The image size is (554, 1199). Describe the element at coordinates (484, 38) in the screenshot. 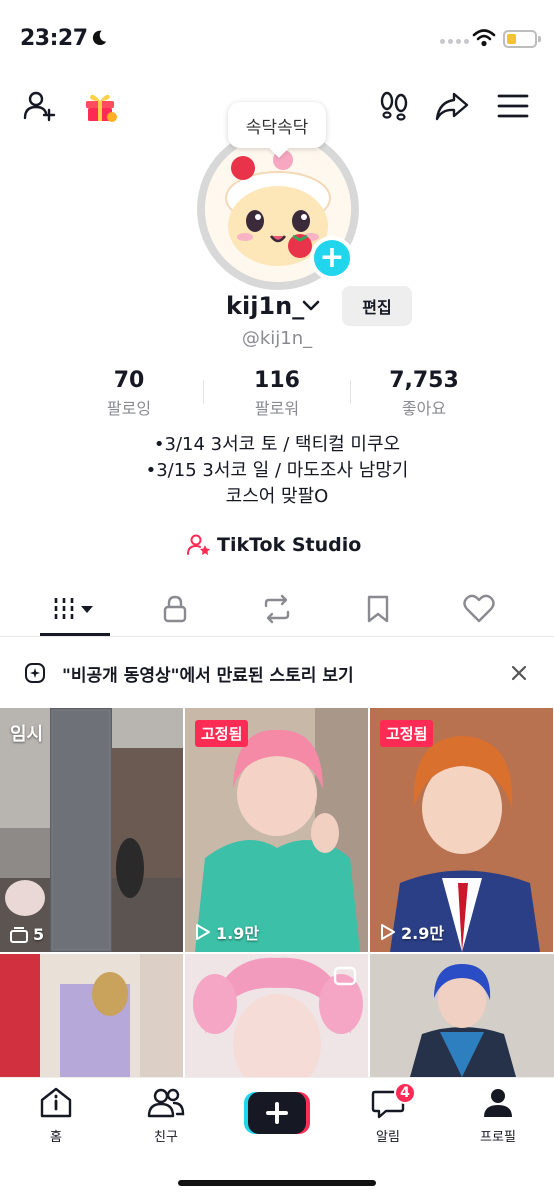

I see `wifi-icon` at that location.